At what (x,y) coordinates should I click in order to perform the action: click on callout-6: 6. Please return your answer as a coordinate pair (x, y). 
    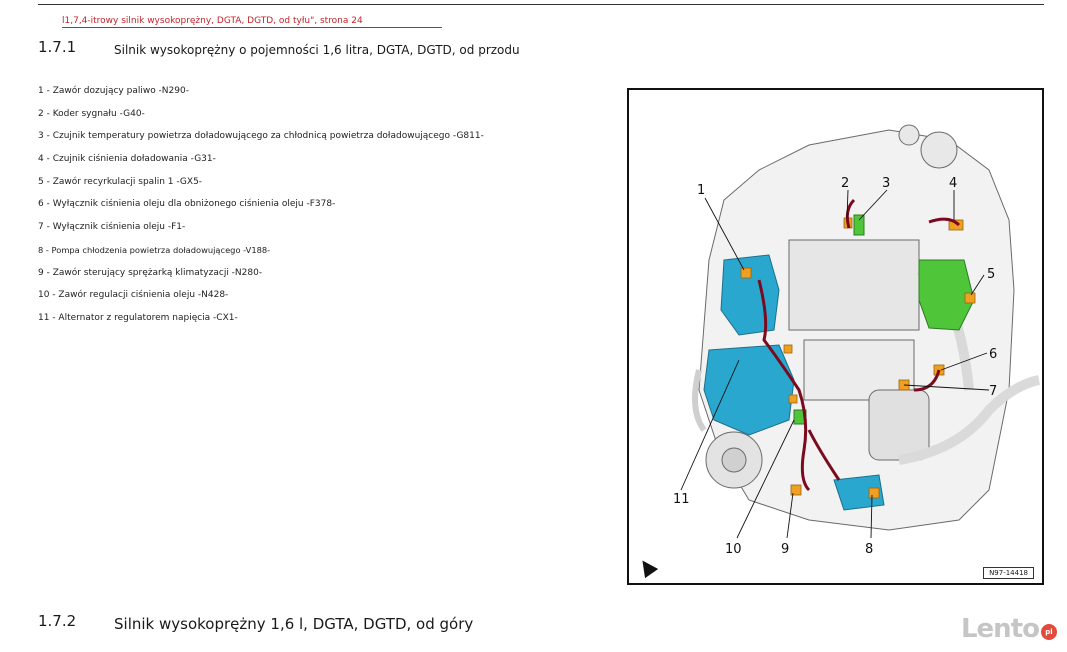
    Looking at the image, I should click on (993, 354).